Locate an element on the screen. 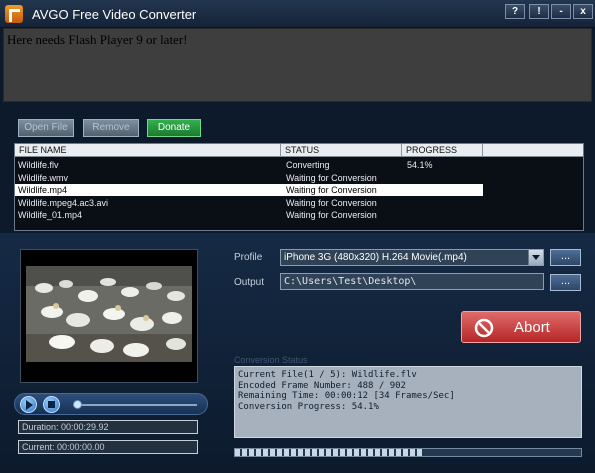 The image size is (595, 473). status-line: Conversion Progress: 54.1% is located at coordinates (308, 406).